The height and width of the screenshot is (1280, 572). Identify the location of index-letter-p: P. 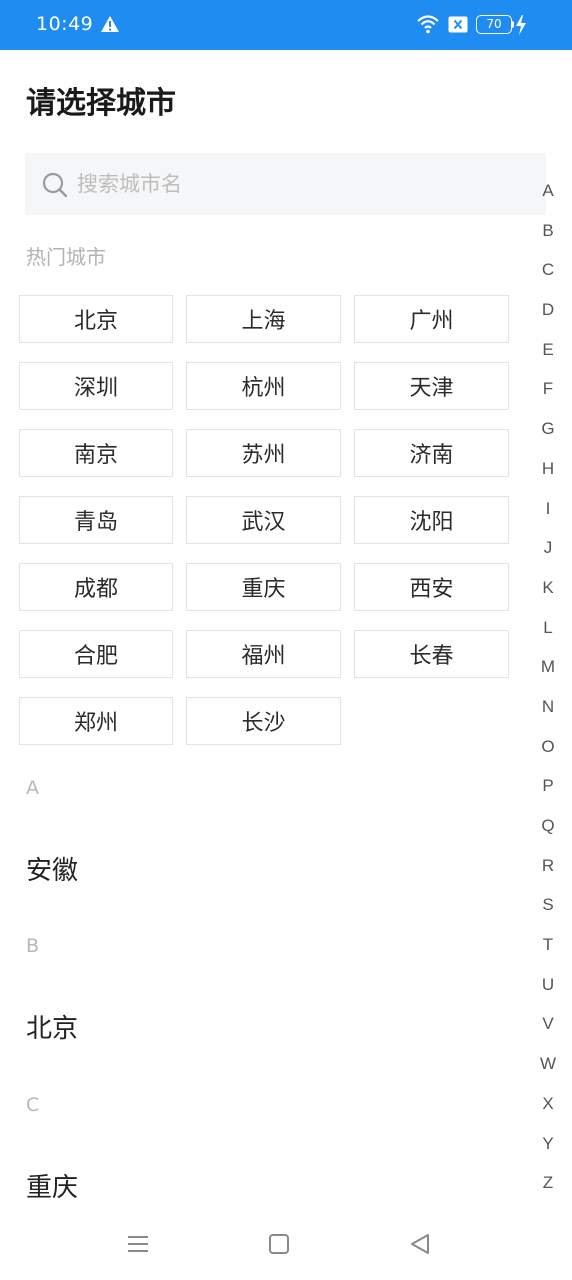
(548, 793).